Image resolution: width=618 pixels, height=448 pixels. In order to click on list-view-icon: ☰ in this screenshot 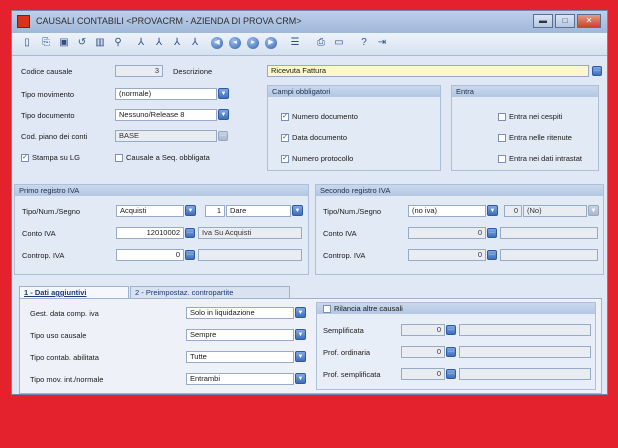, I will do `click(295, 43)`.